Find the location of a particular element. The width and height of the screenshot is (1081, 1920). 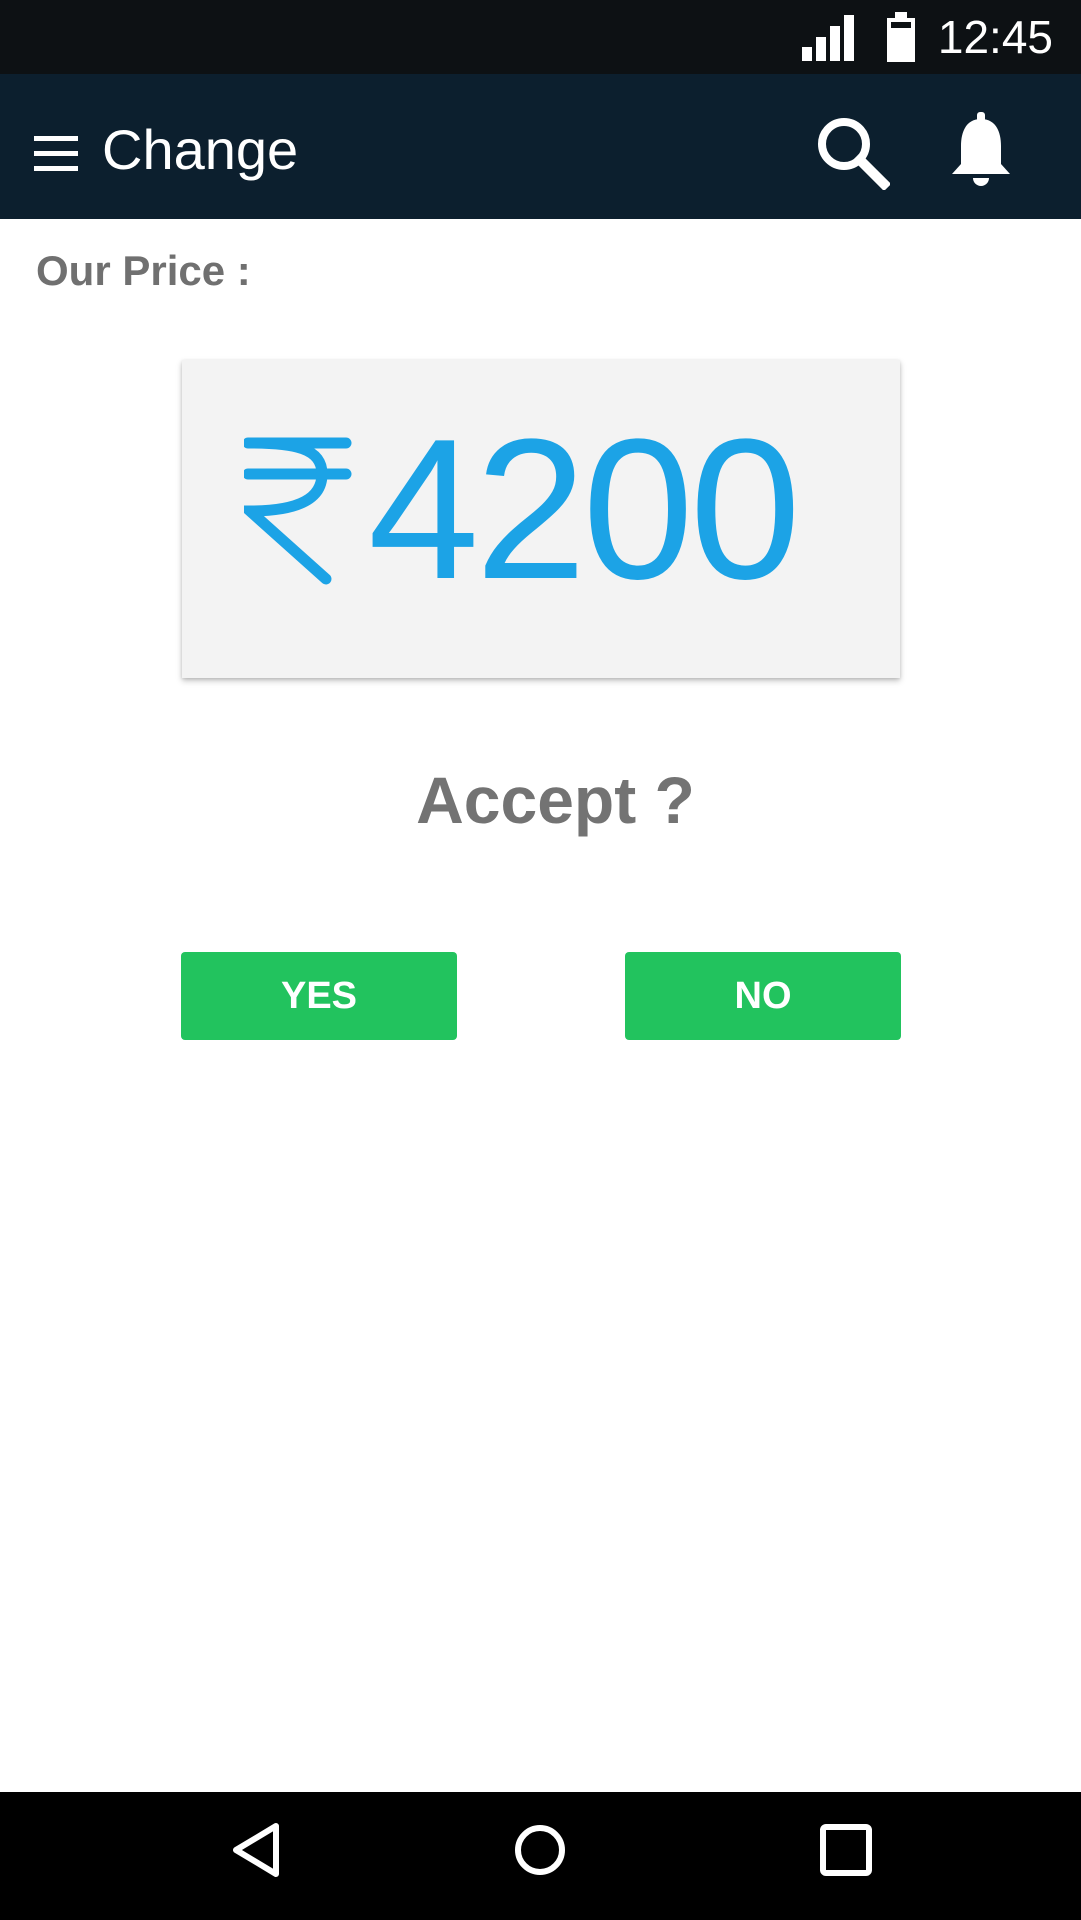

menu-icon is located at coordinates (56, 154).